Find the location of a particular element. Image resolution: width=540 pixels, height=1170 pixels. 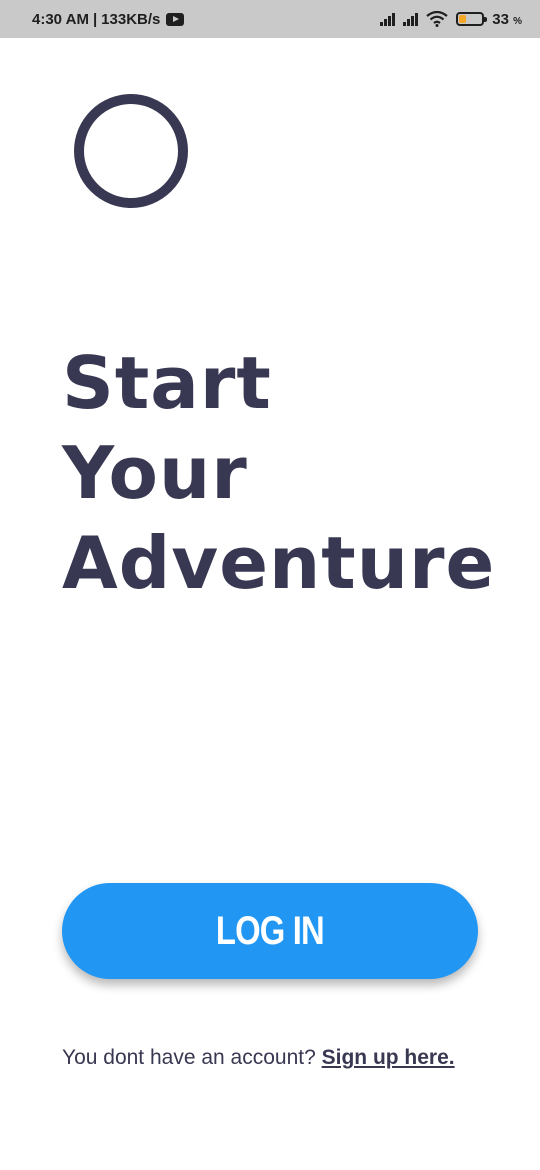

login-button: LOG IN is located at coordinates (270, 931).